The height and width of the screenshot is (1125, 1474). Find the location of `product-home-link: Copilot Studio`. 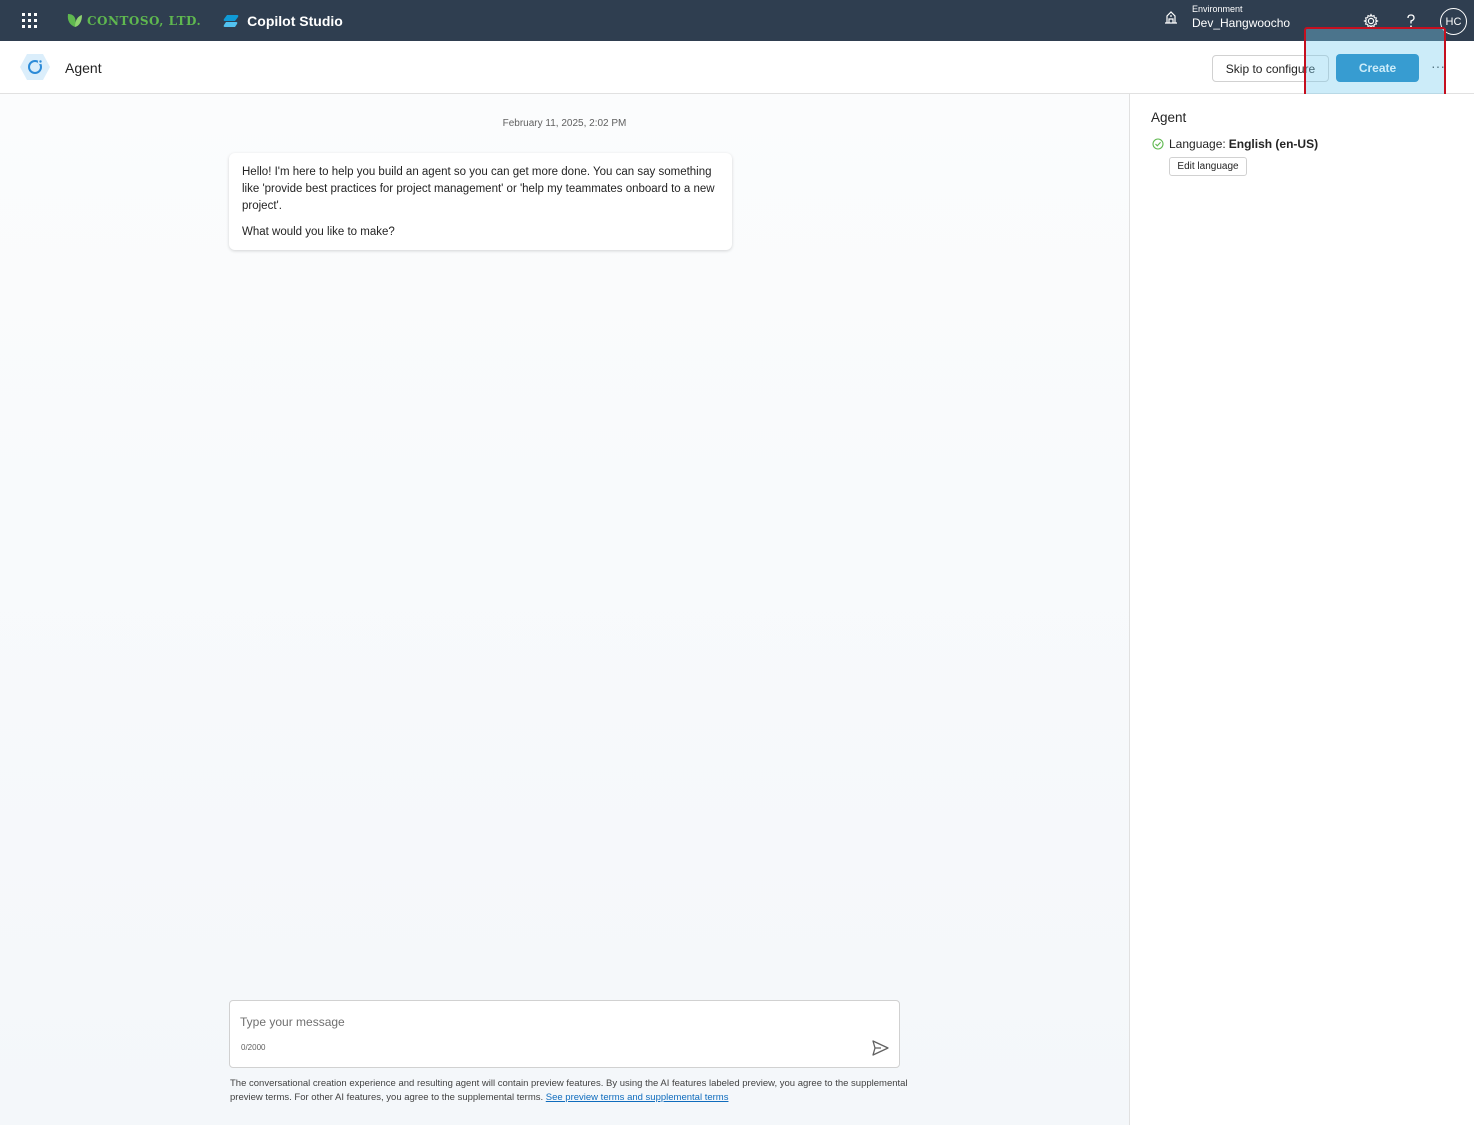

product-home-link: Copilot Studio is located at coordinates (283, 21).